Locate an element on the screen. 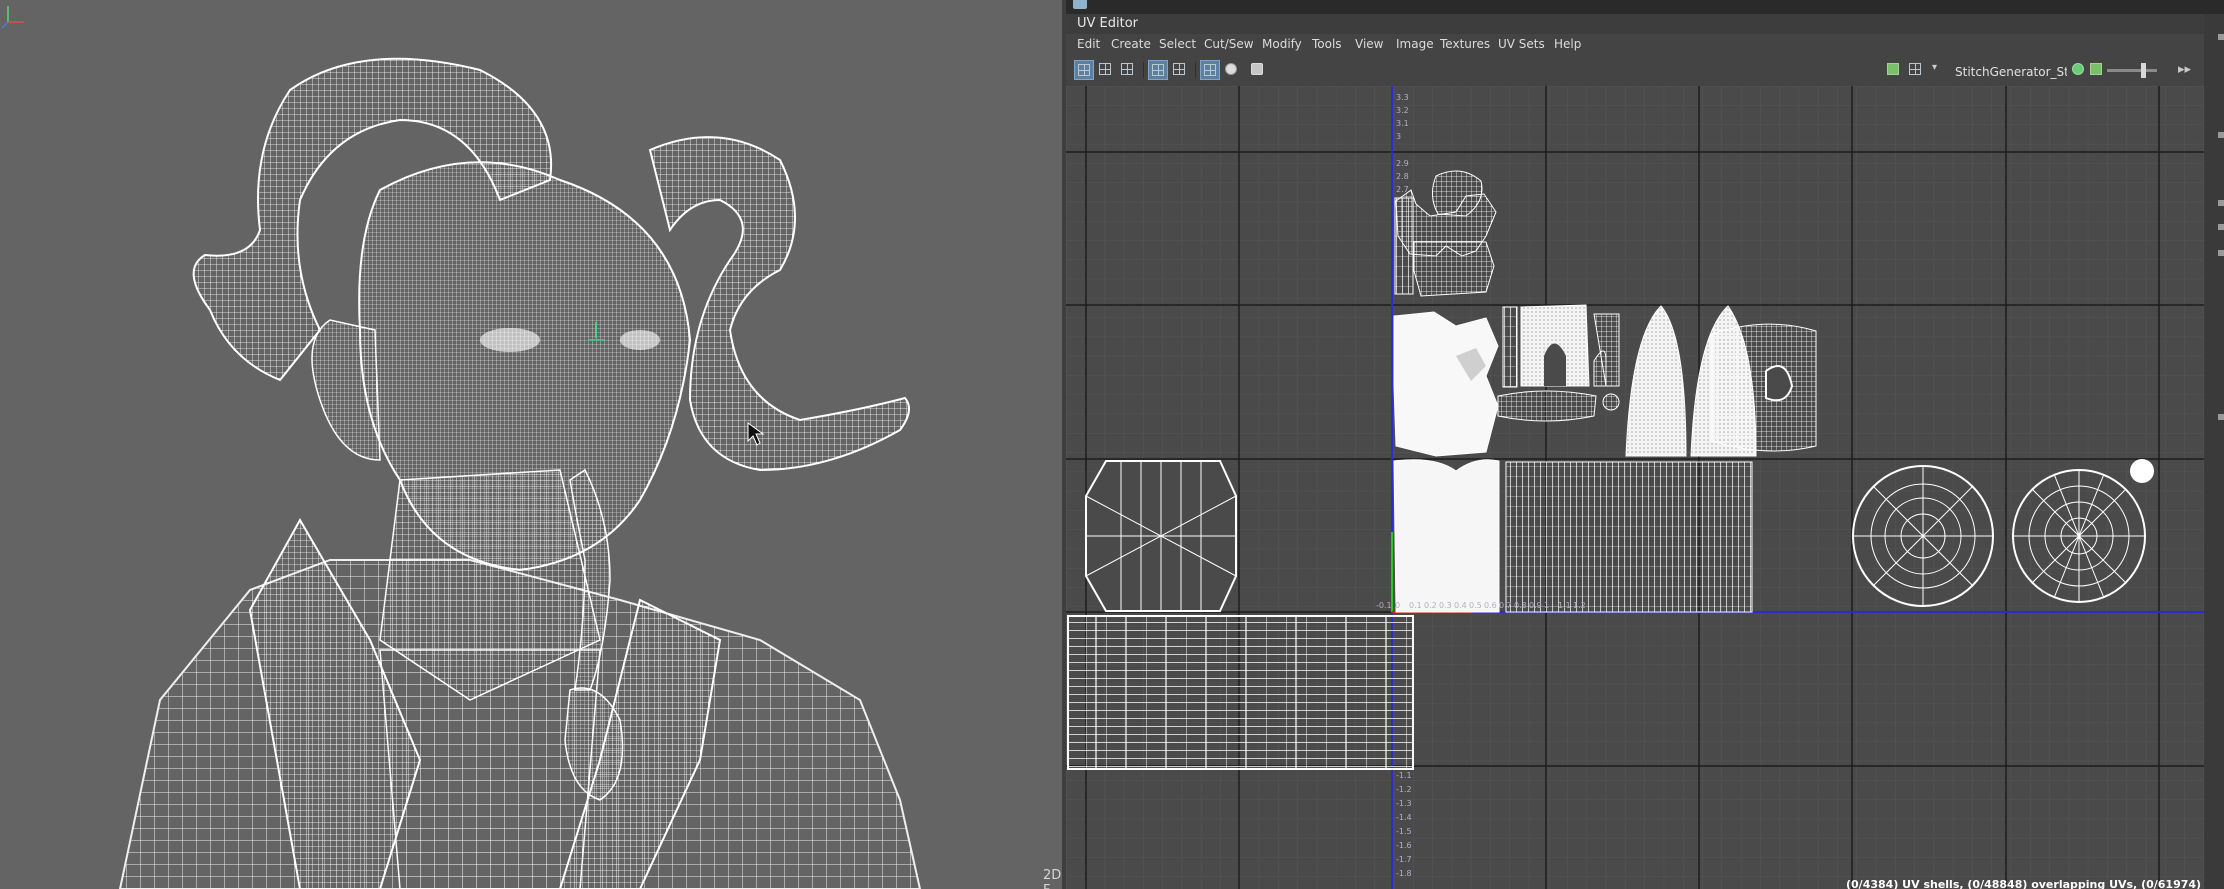  display-image-icon is located at coordinates (1893, 69).